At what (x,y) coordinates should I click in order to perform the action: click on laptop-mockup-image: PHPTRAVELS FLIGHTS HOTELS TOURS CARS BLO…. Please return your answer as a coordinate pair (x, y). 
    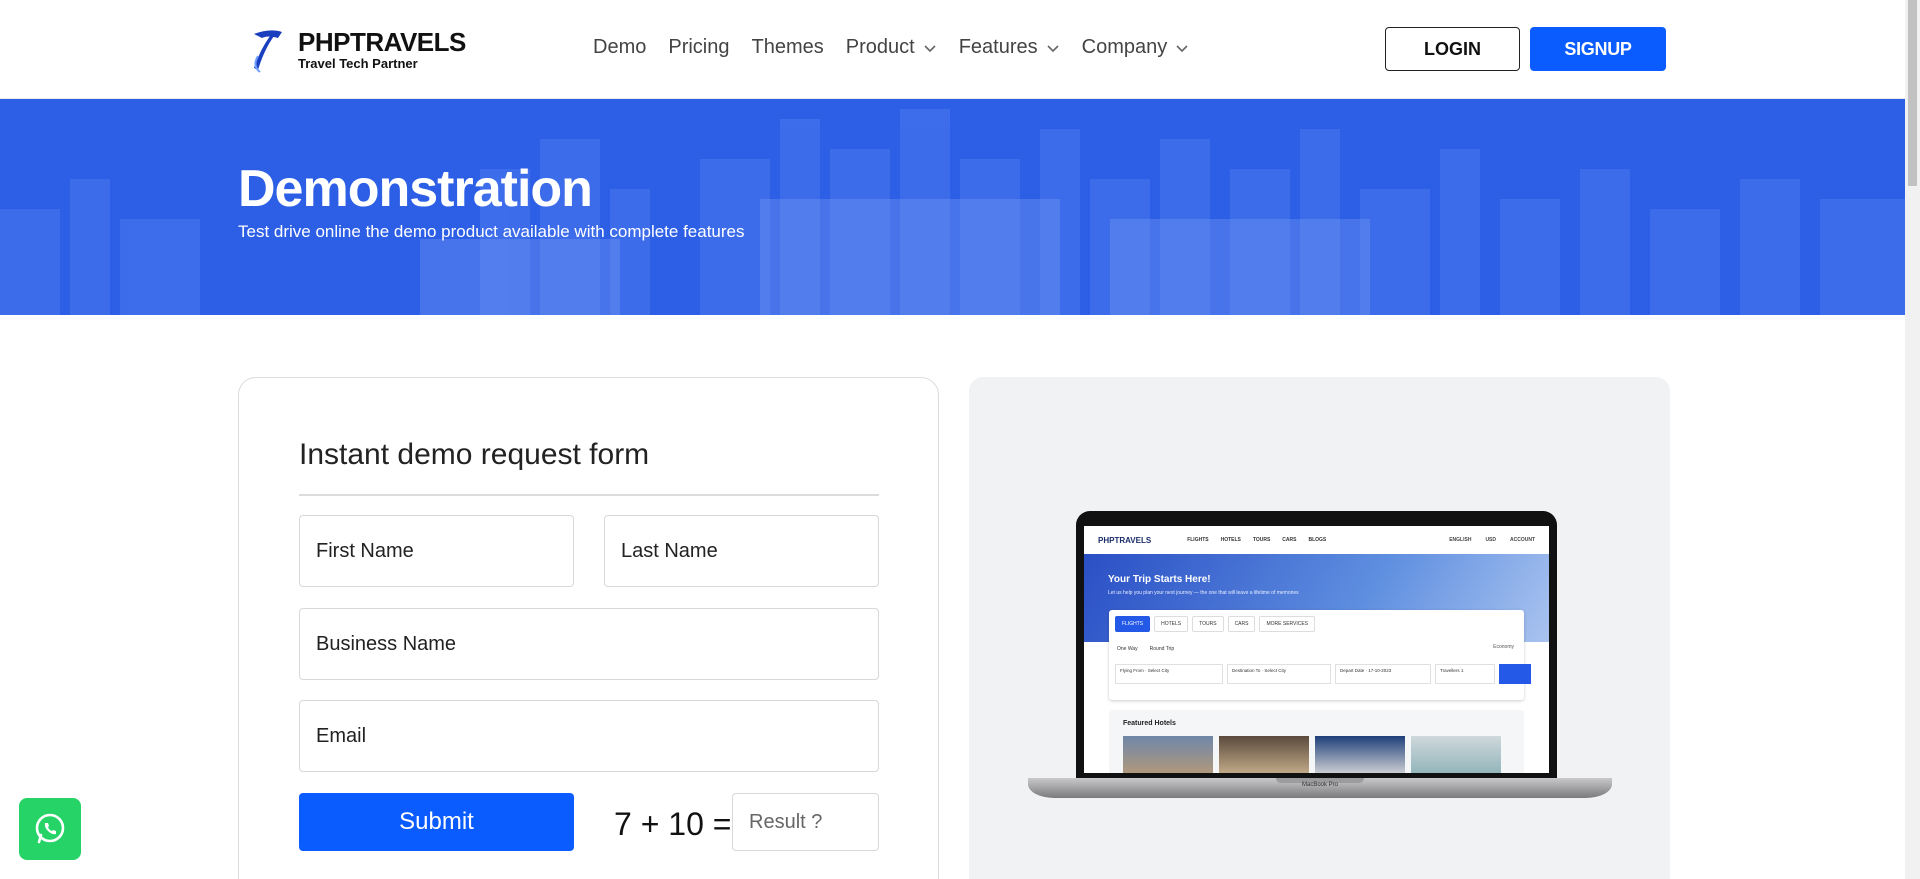
    Looking at the image, I should click on (1320, 661).